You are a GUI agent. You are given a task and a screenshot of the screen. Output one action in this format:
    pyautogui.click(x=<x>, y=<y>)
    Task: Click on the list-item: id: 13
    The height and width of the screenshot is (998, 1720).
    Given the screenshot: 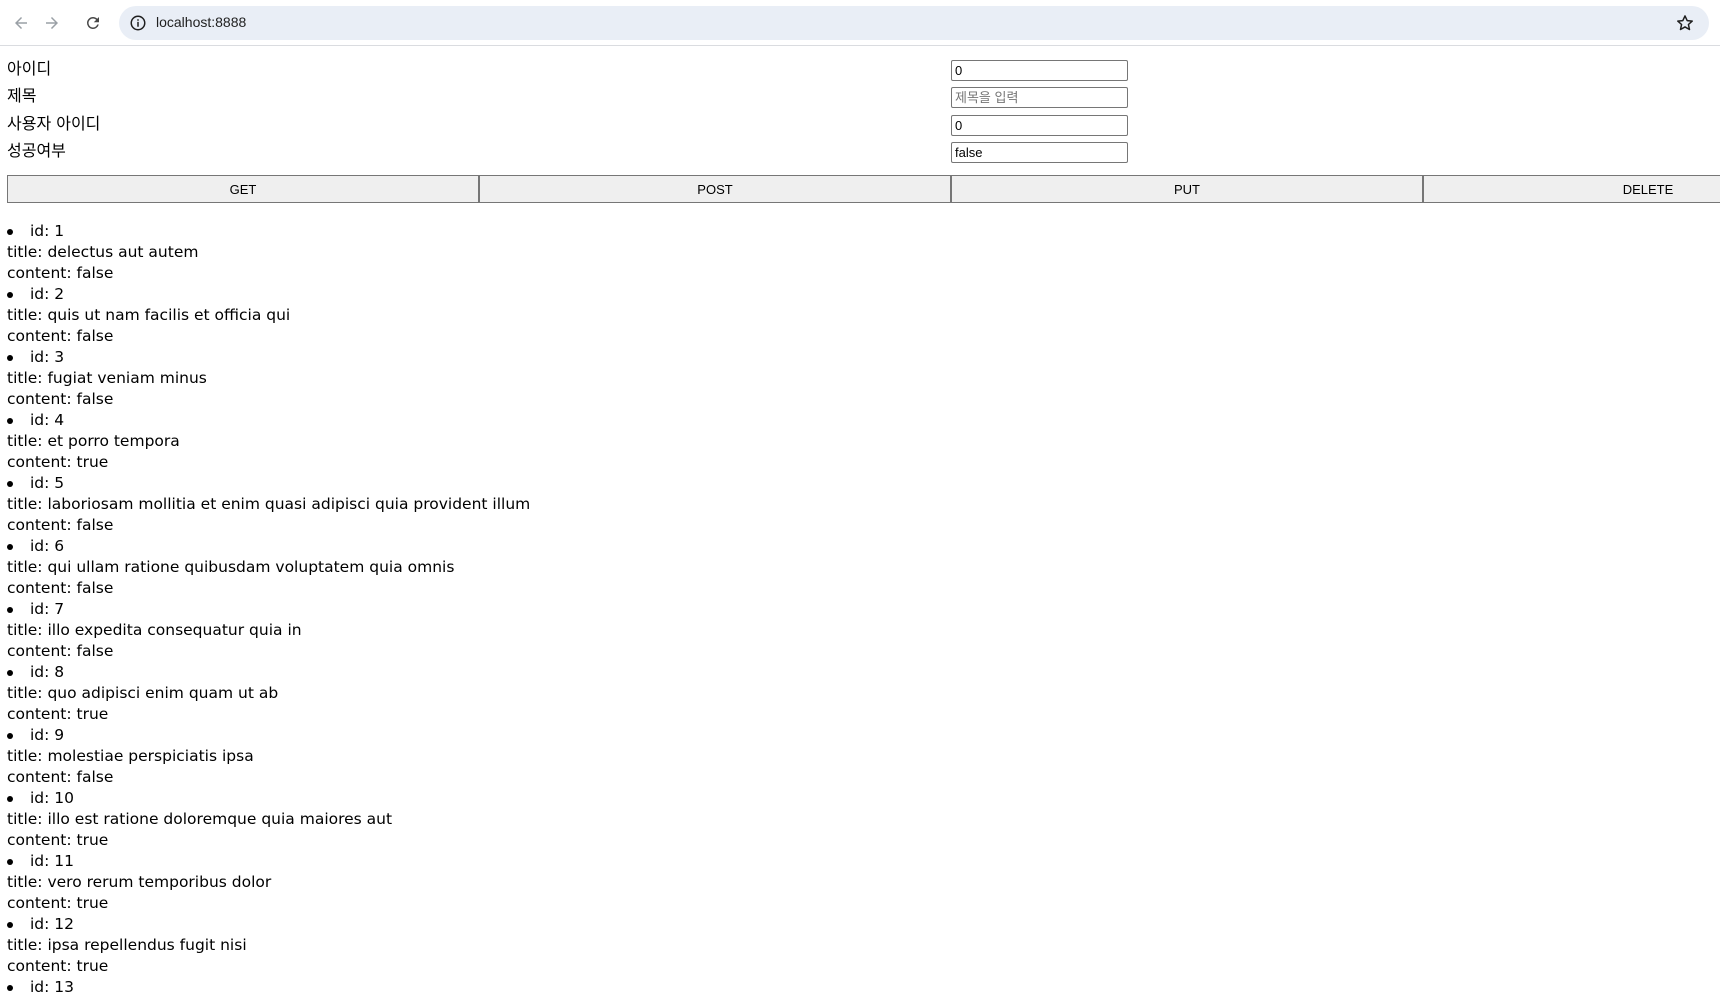 What is the action you would take?
    pyautogui.click(x=807, y=987)
    